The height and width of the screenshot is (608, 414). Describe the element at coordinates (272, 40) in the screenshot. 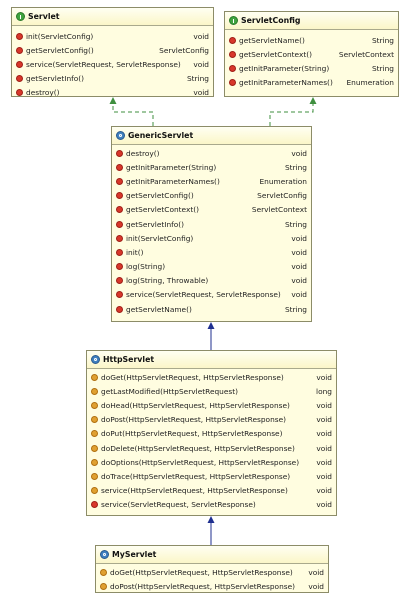

I see `method-signature: getServletName()` at that location.